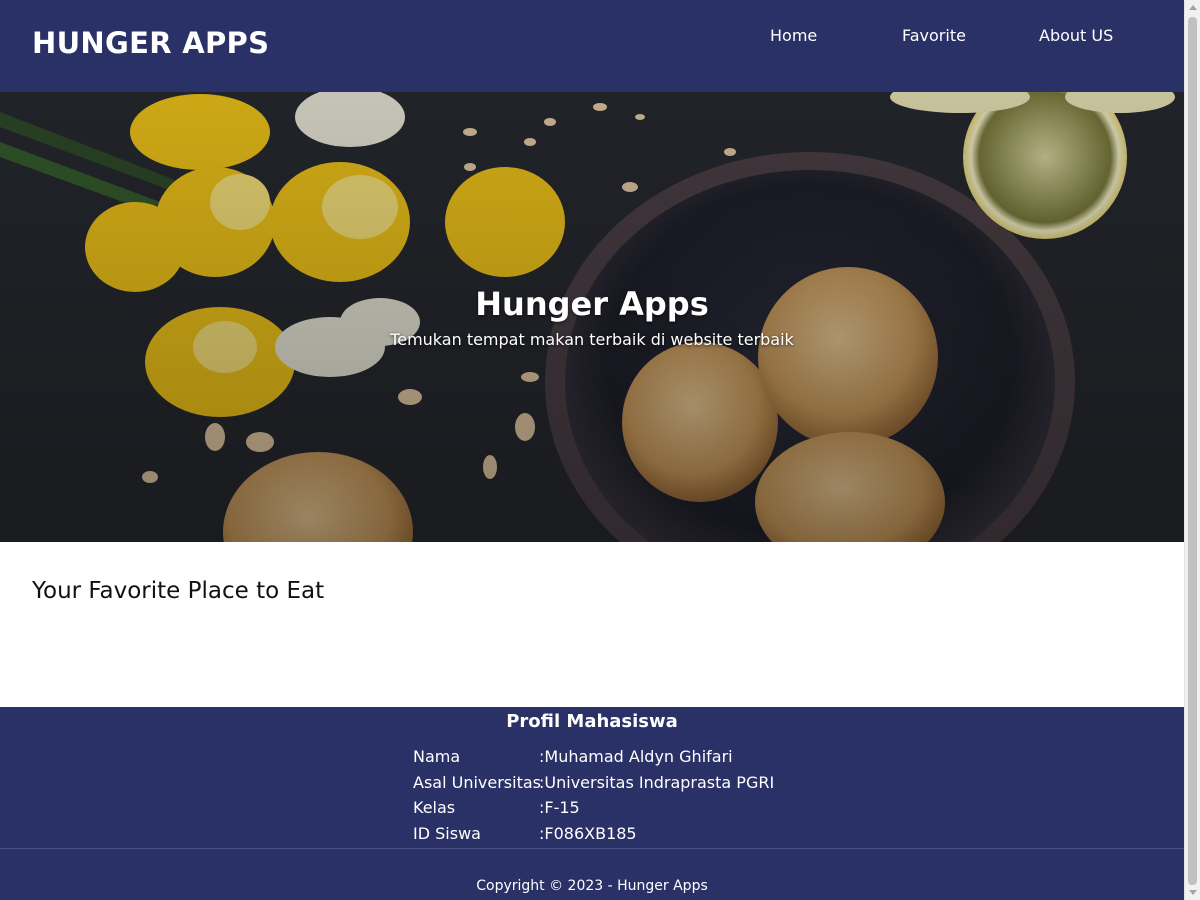 This screenshot has height=900, width=1200. Describe the element at coordinates (477, 782) in the screenshot. I see `profile-label: Asal Universitas` at that location.